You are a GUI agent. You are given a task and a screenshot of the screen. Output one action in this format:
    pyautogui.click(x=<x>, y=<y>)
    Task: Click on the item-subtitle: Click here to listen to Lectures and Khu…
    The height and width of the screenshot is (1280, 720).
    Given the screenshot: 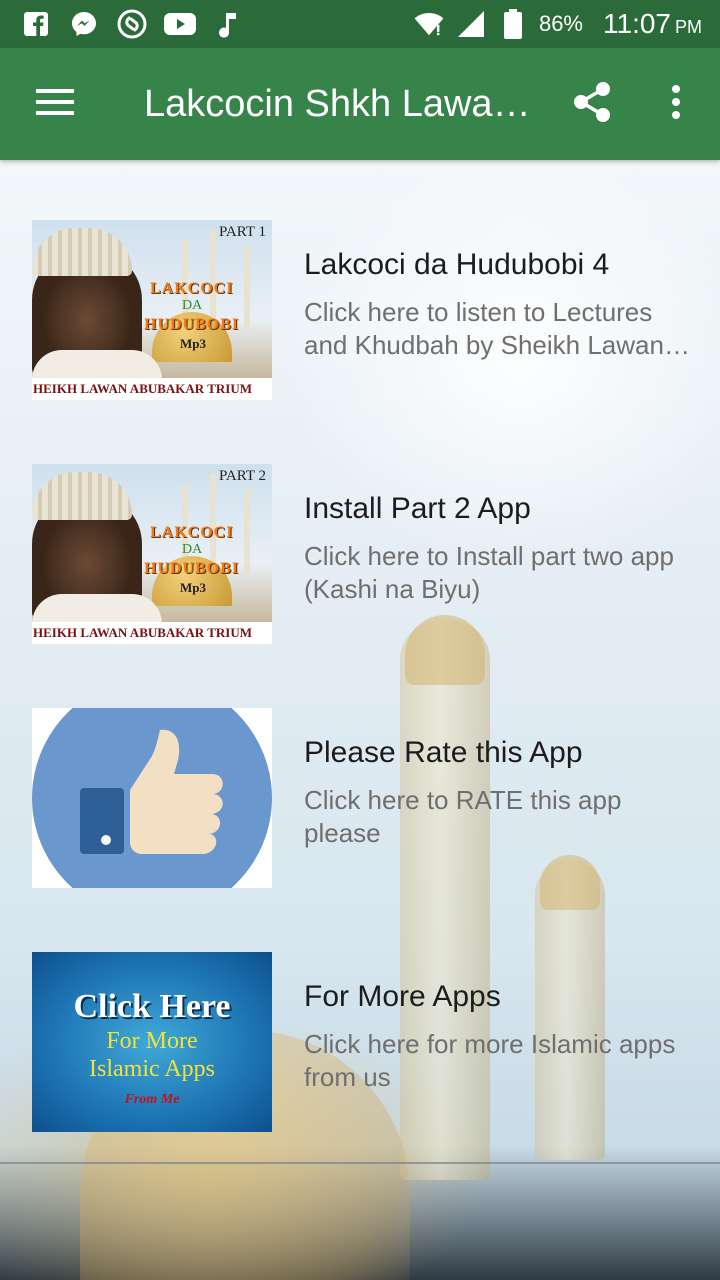 What is the action you would take?
    pyautogui.click(x=484, y=328)
    